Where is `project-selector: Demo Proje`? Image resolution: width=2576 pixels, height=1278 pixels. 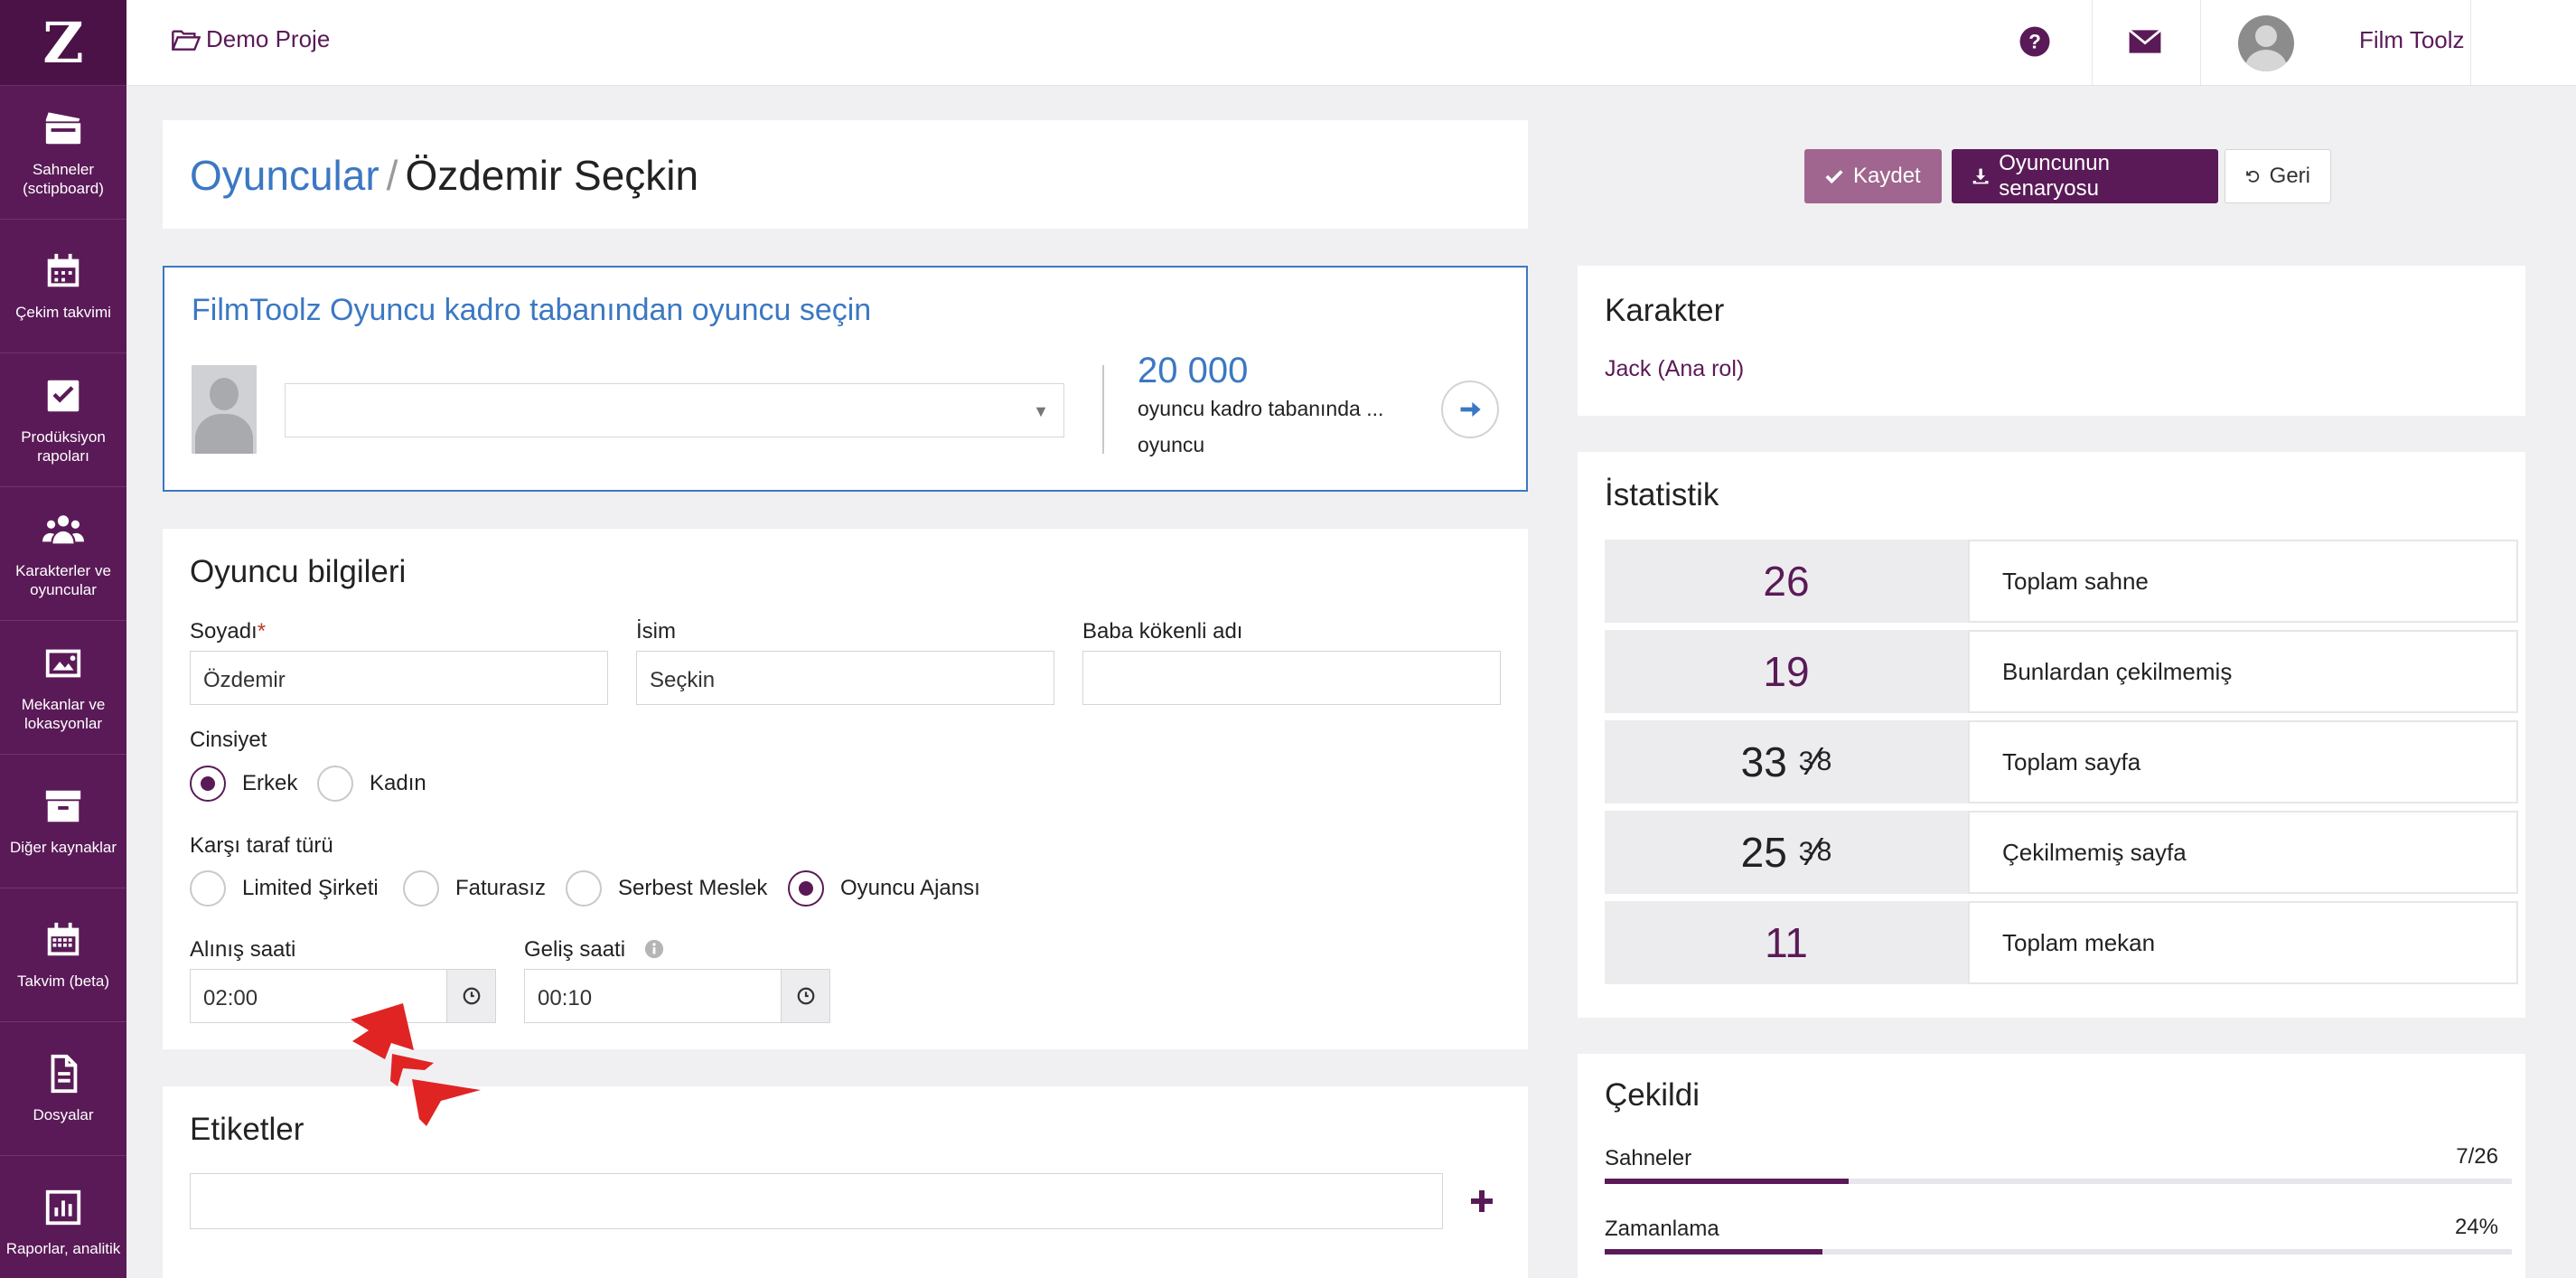 project-selector: Demo Proje is located at coordinates (251, 39).